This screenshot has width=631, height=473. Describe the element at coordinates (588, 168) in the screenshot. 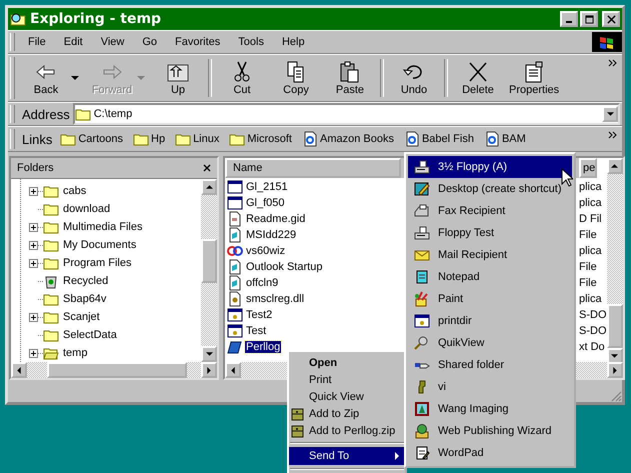

I see `column-header: pe` at that location.